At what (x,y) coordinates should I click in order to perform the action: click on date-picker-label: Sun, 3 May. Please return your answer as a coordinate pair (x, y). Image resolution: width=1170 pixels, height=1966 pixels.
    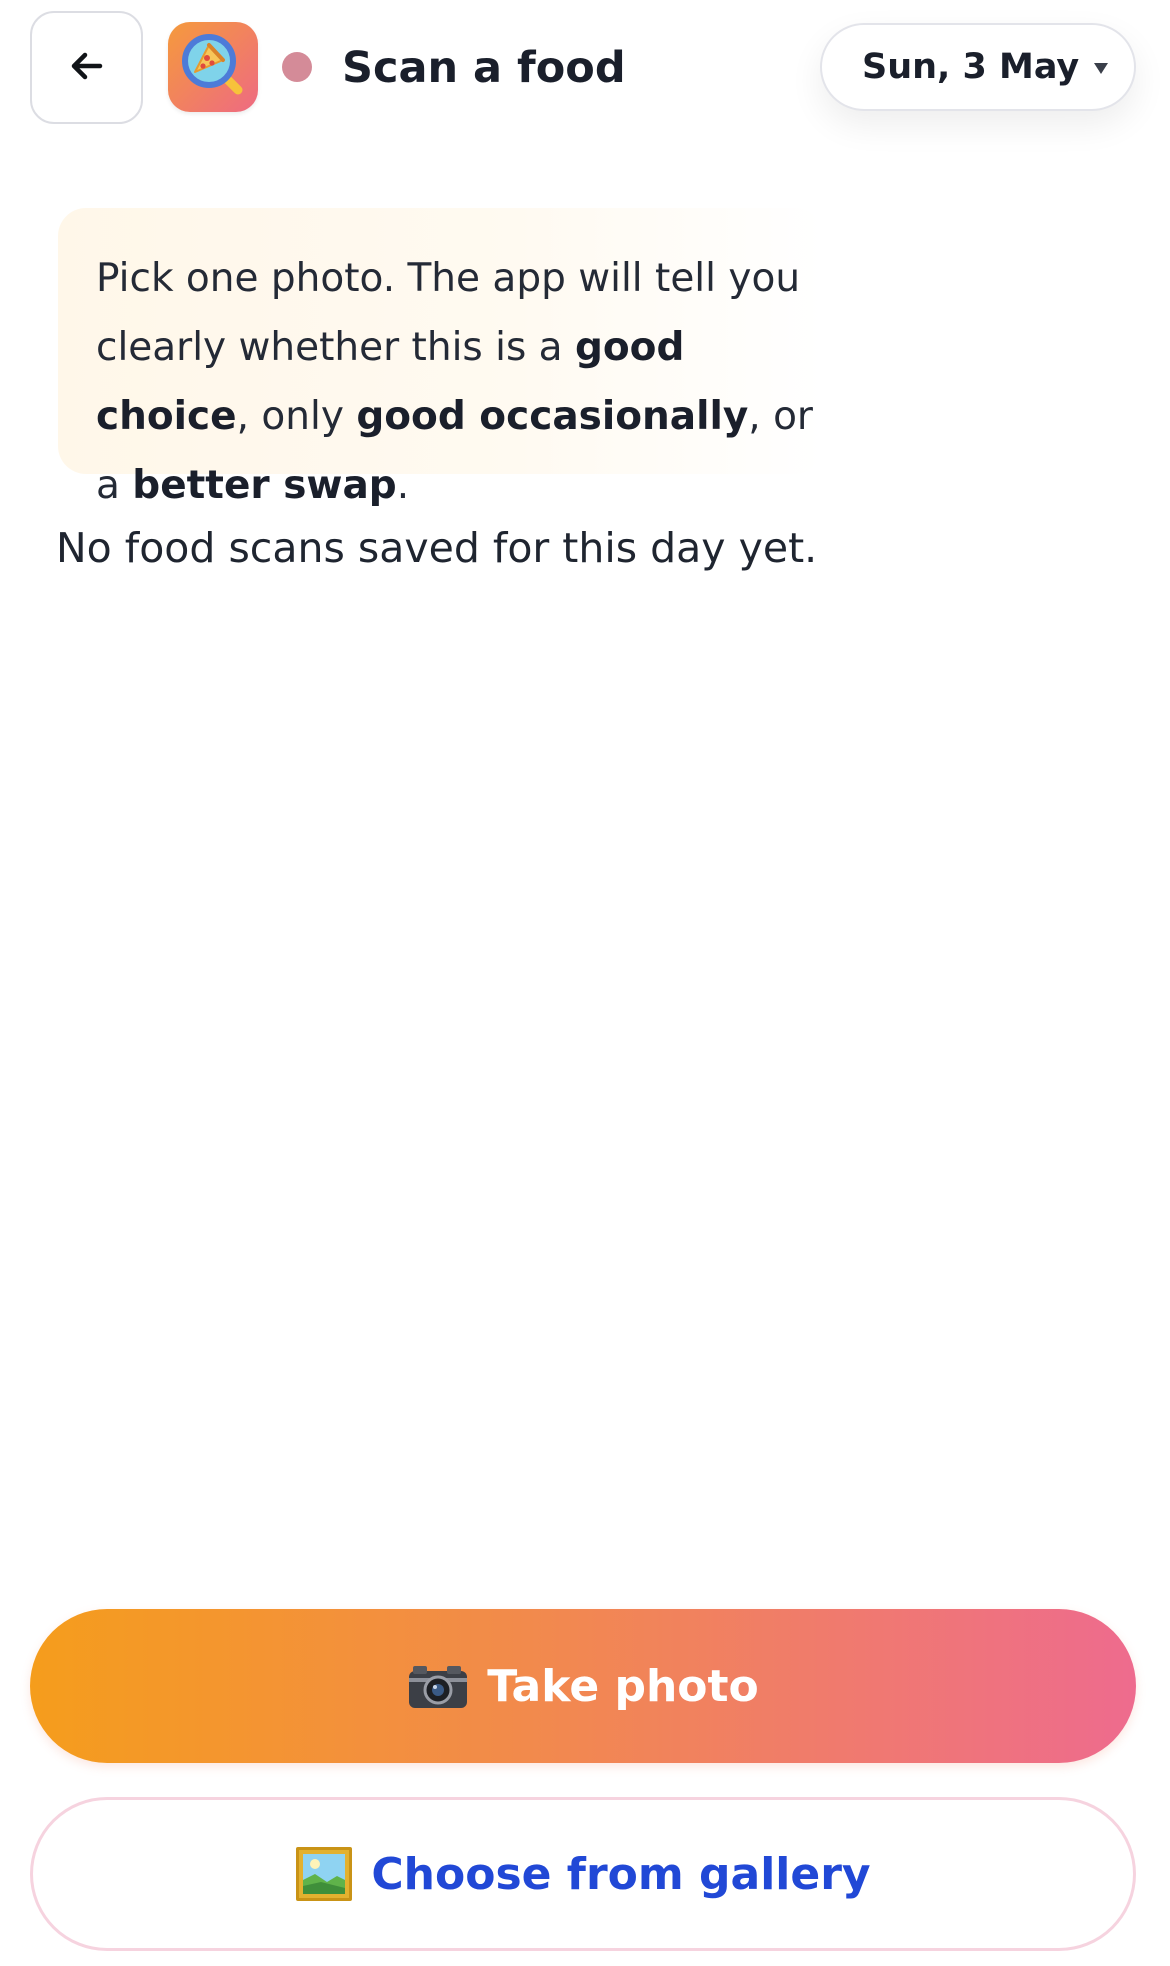
    Looking at the image, I should click on (971, 67).